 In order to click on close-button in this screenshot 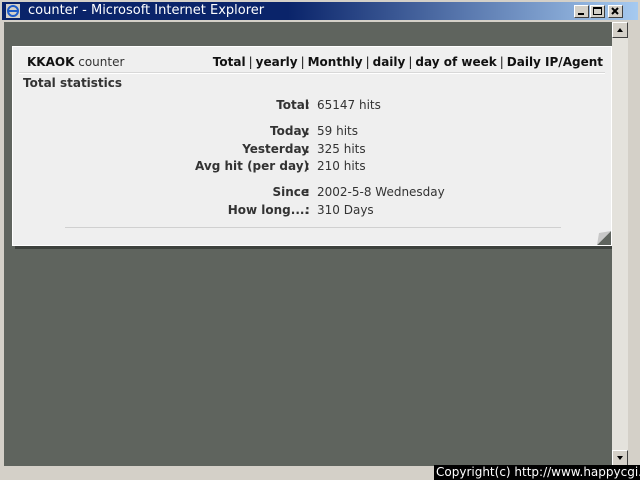, I will do `click(615, 11)`.